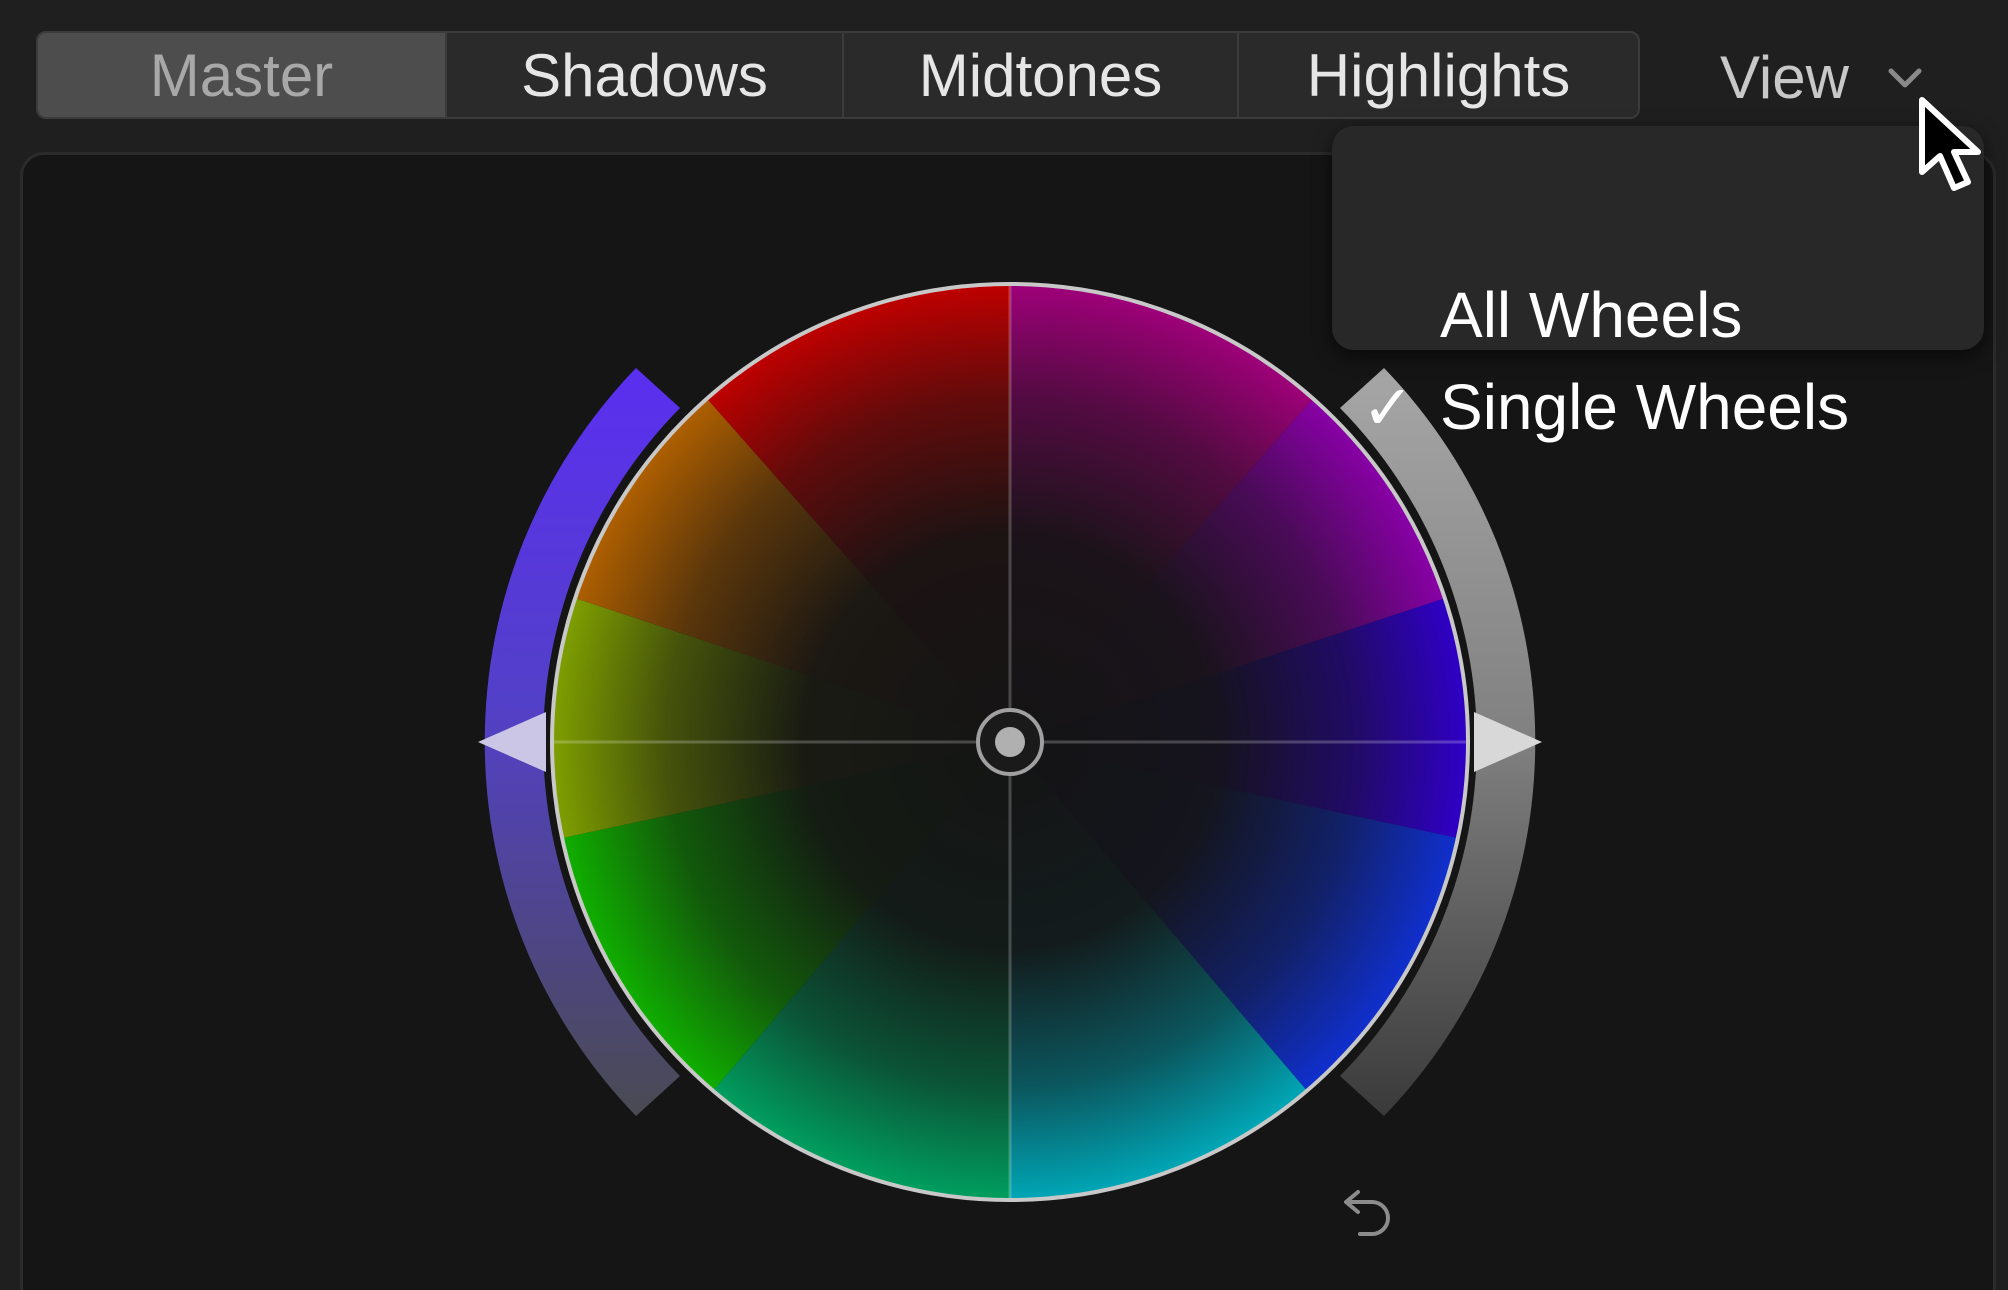  Describe the element at coordinates (1645, 407) in the screenshot. I see `menu-item-label: Single Wheels` at that location.